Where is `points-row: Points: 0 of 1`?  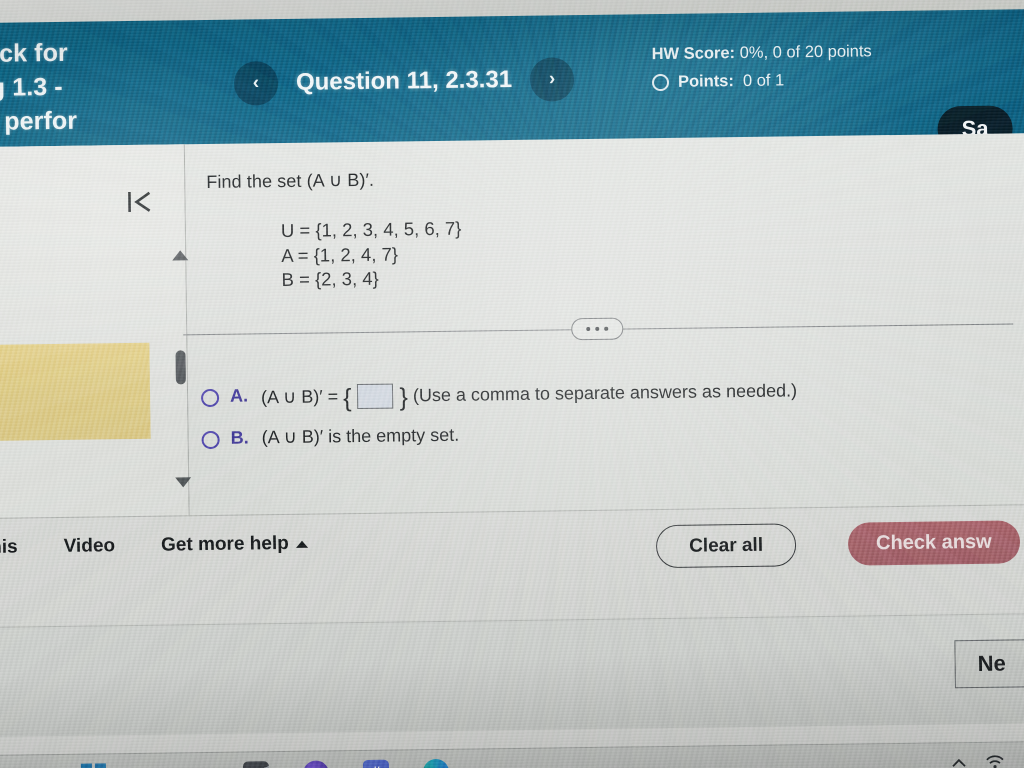
points-row: Points: 0 of 1 is located at coordinates (776, 81).